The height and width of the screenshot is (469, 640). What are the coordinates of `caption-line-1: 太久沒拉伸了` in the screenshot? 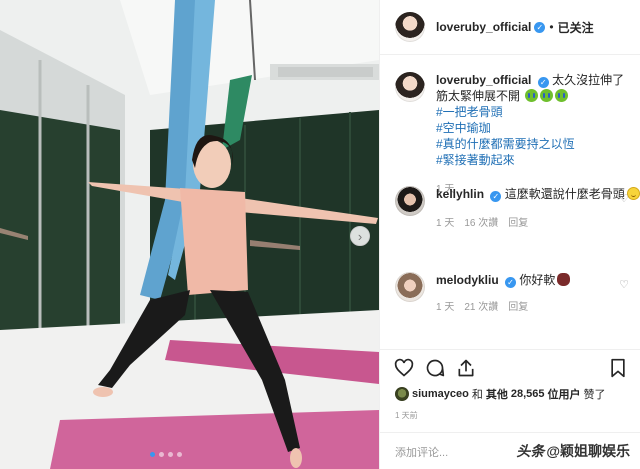 It's located at (588, 80).